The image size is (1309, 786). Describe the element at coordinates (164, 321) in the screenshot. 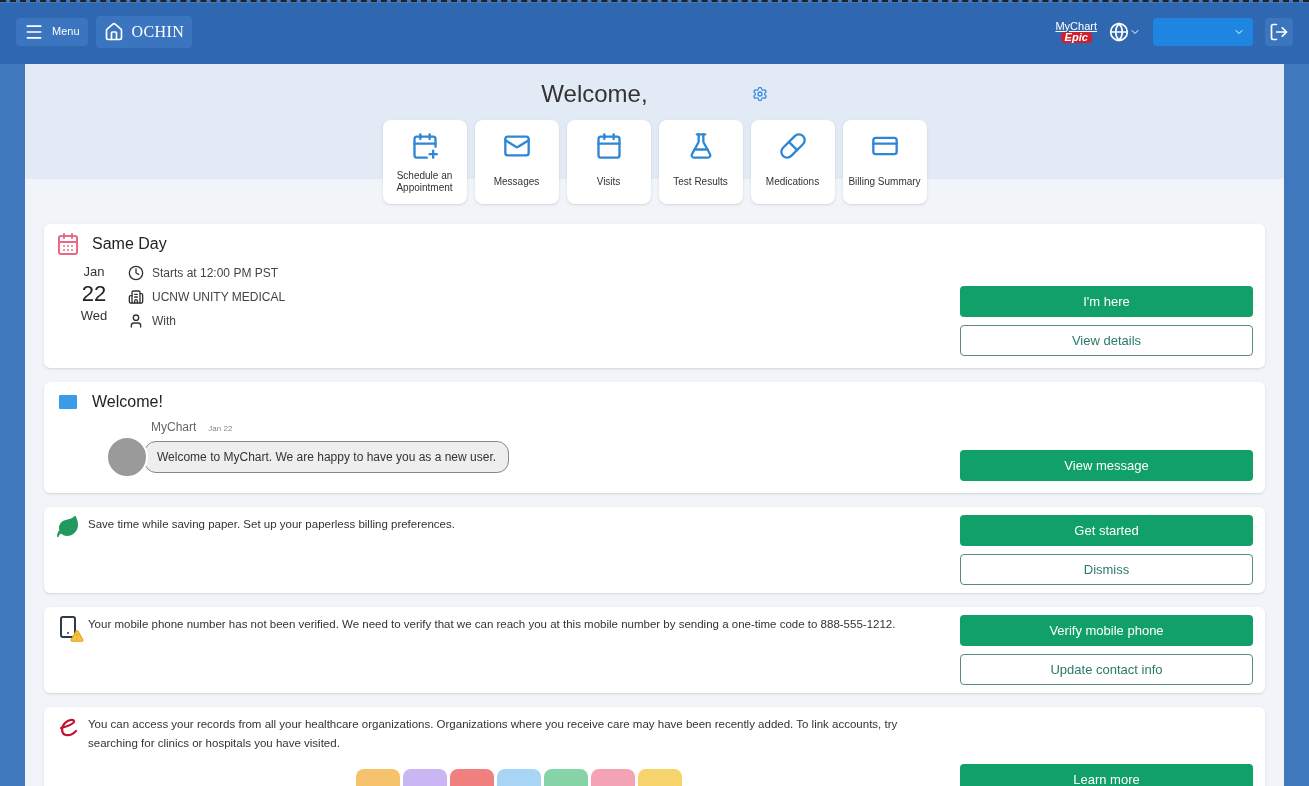

I see `appointment-detail: With` at that location.